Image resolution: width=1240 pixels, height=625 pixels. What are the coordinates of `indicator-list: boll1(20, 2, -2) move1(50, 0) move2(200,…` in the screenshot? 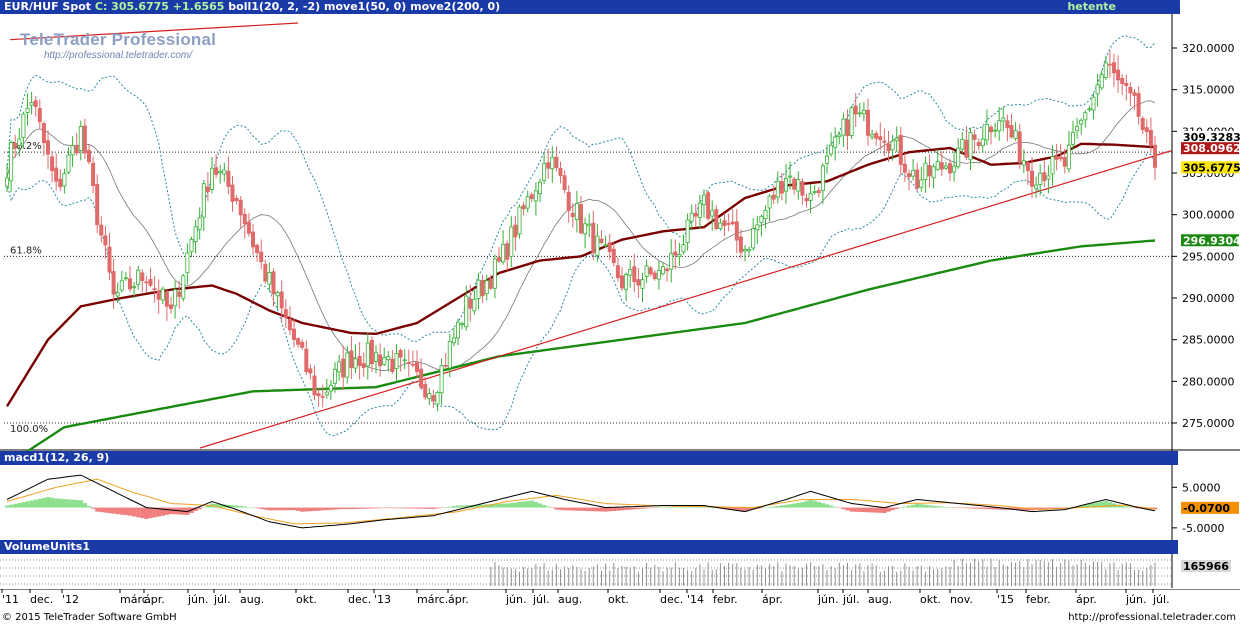 It's located at (364, 6).